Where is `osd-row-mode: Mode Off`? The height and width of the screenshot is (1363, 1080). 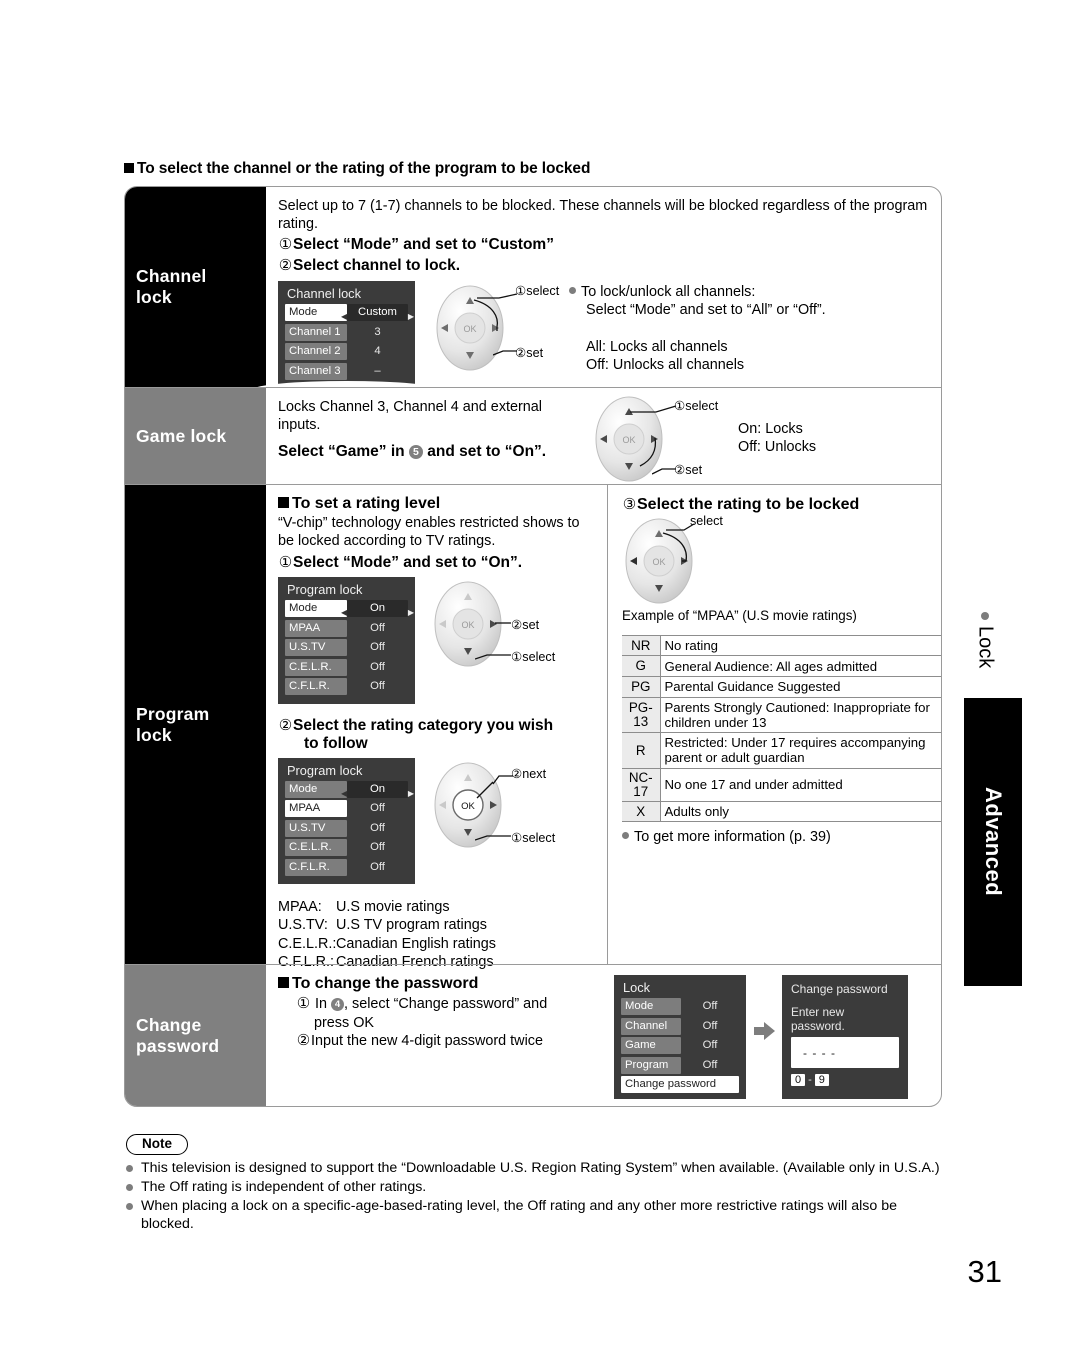
osd-row-mode: Mode Off is located at coordinates (680, 1006).